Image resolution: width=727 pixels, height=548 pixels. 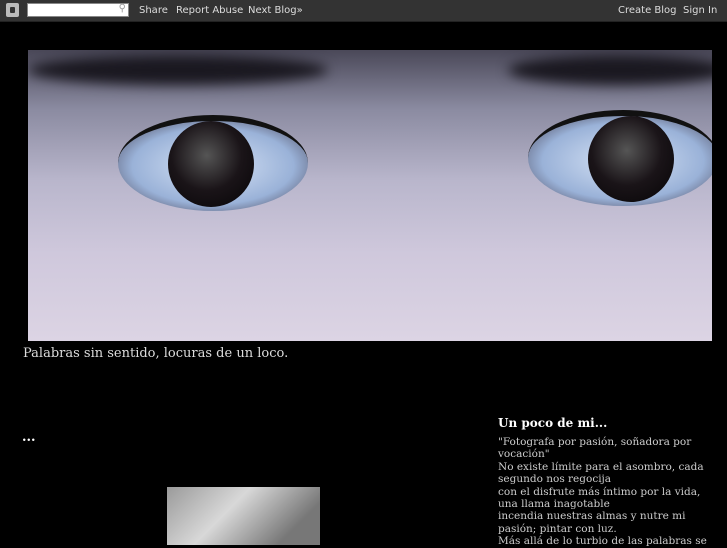 I want to click on report-abuse-link: Report Abuse, so click(x=209, y=10).